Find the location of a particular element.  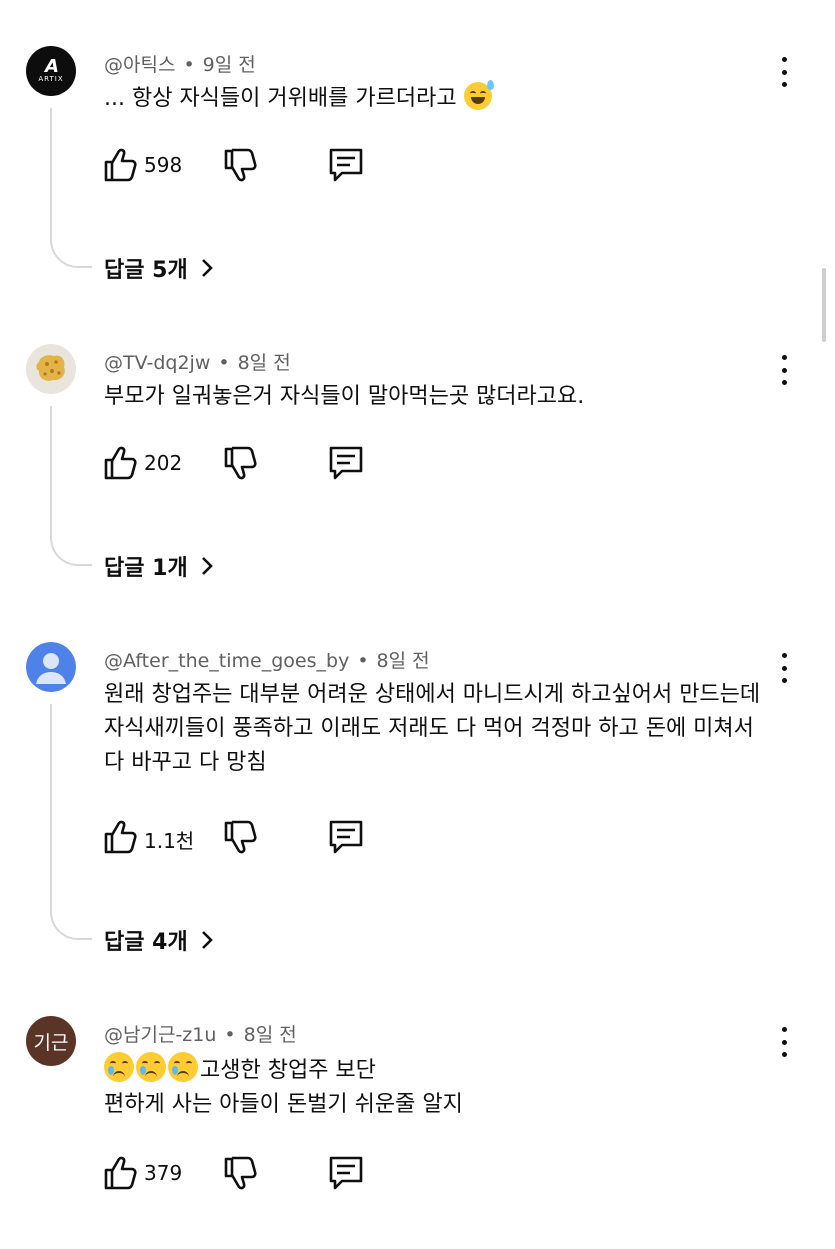

comment-text: ... 항상 자식들이 거위배를 가르더라고 is located at coordinates (439, 98).